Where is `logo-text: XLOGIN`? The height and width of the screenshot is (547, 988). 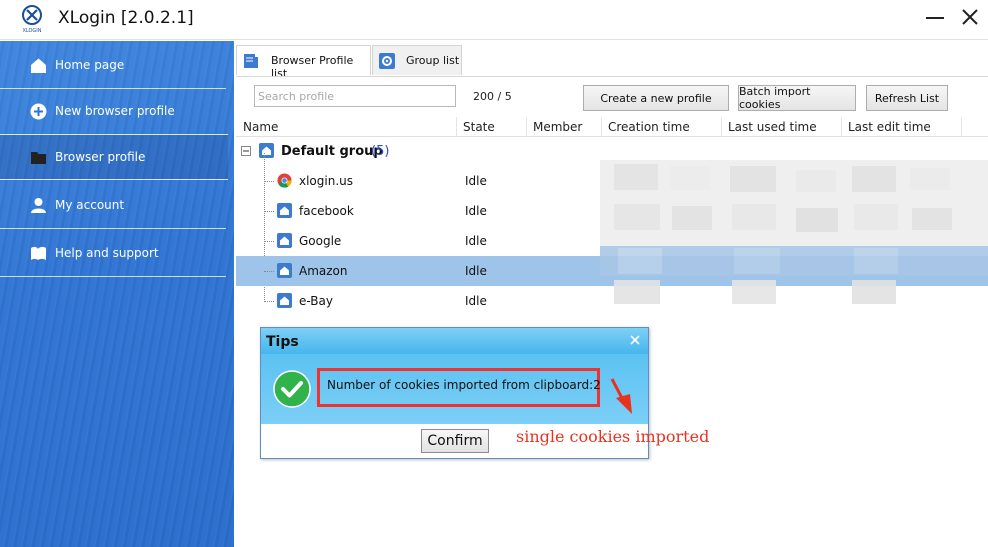 logo-text: XLOGIN is located at coordinates (31, 31).